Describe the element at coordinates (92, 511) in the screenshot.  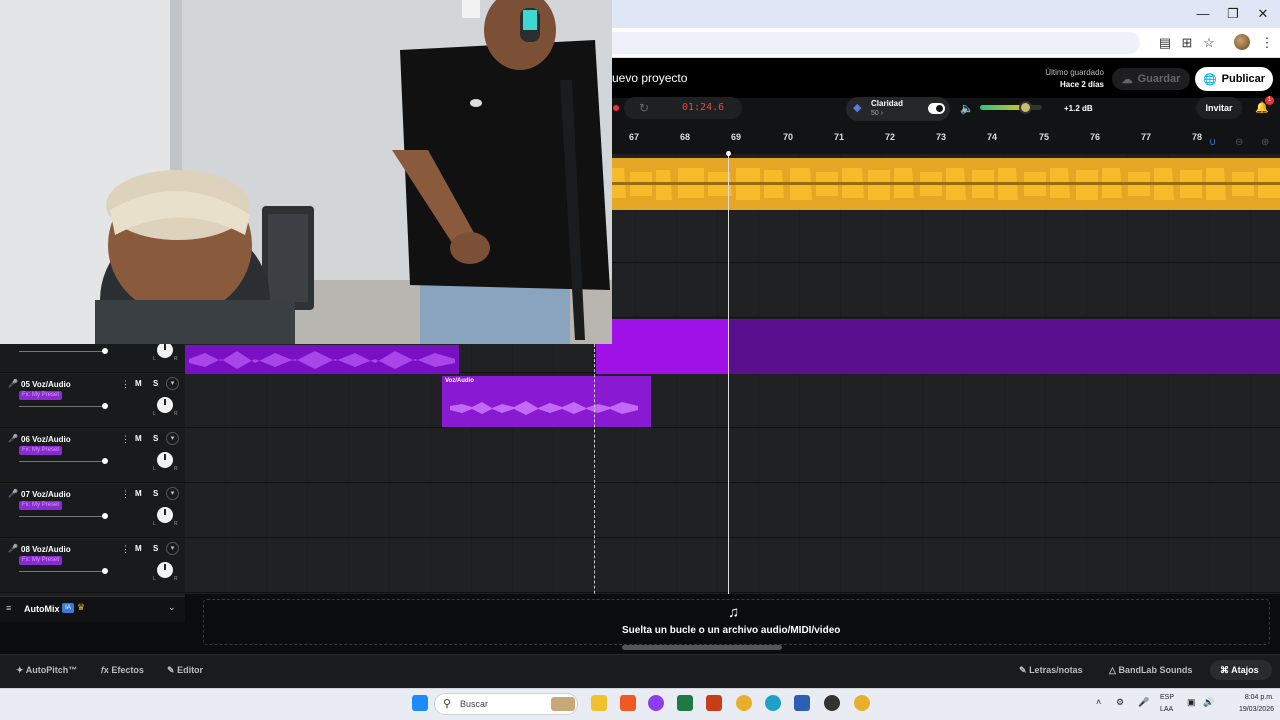
I see `track-header-07: 🎤 07 Voz/Audio ⋮ M S ▾ Fx: My Preset L R` at that location.